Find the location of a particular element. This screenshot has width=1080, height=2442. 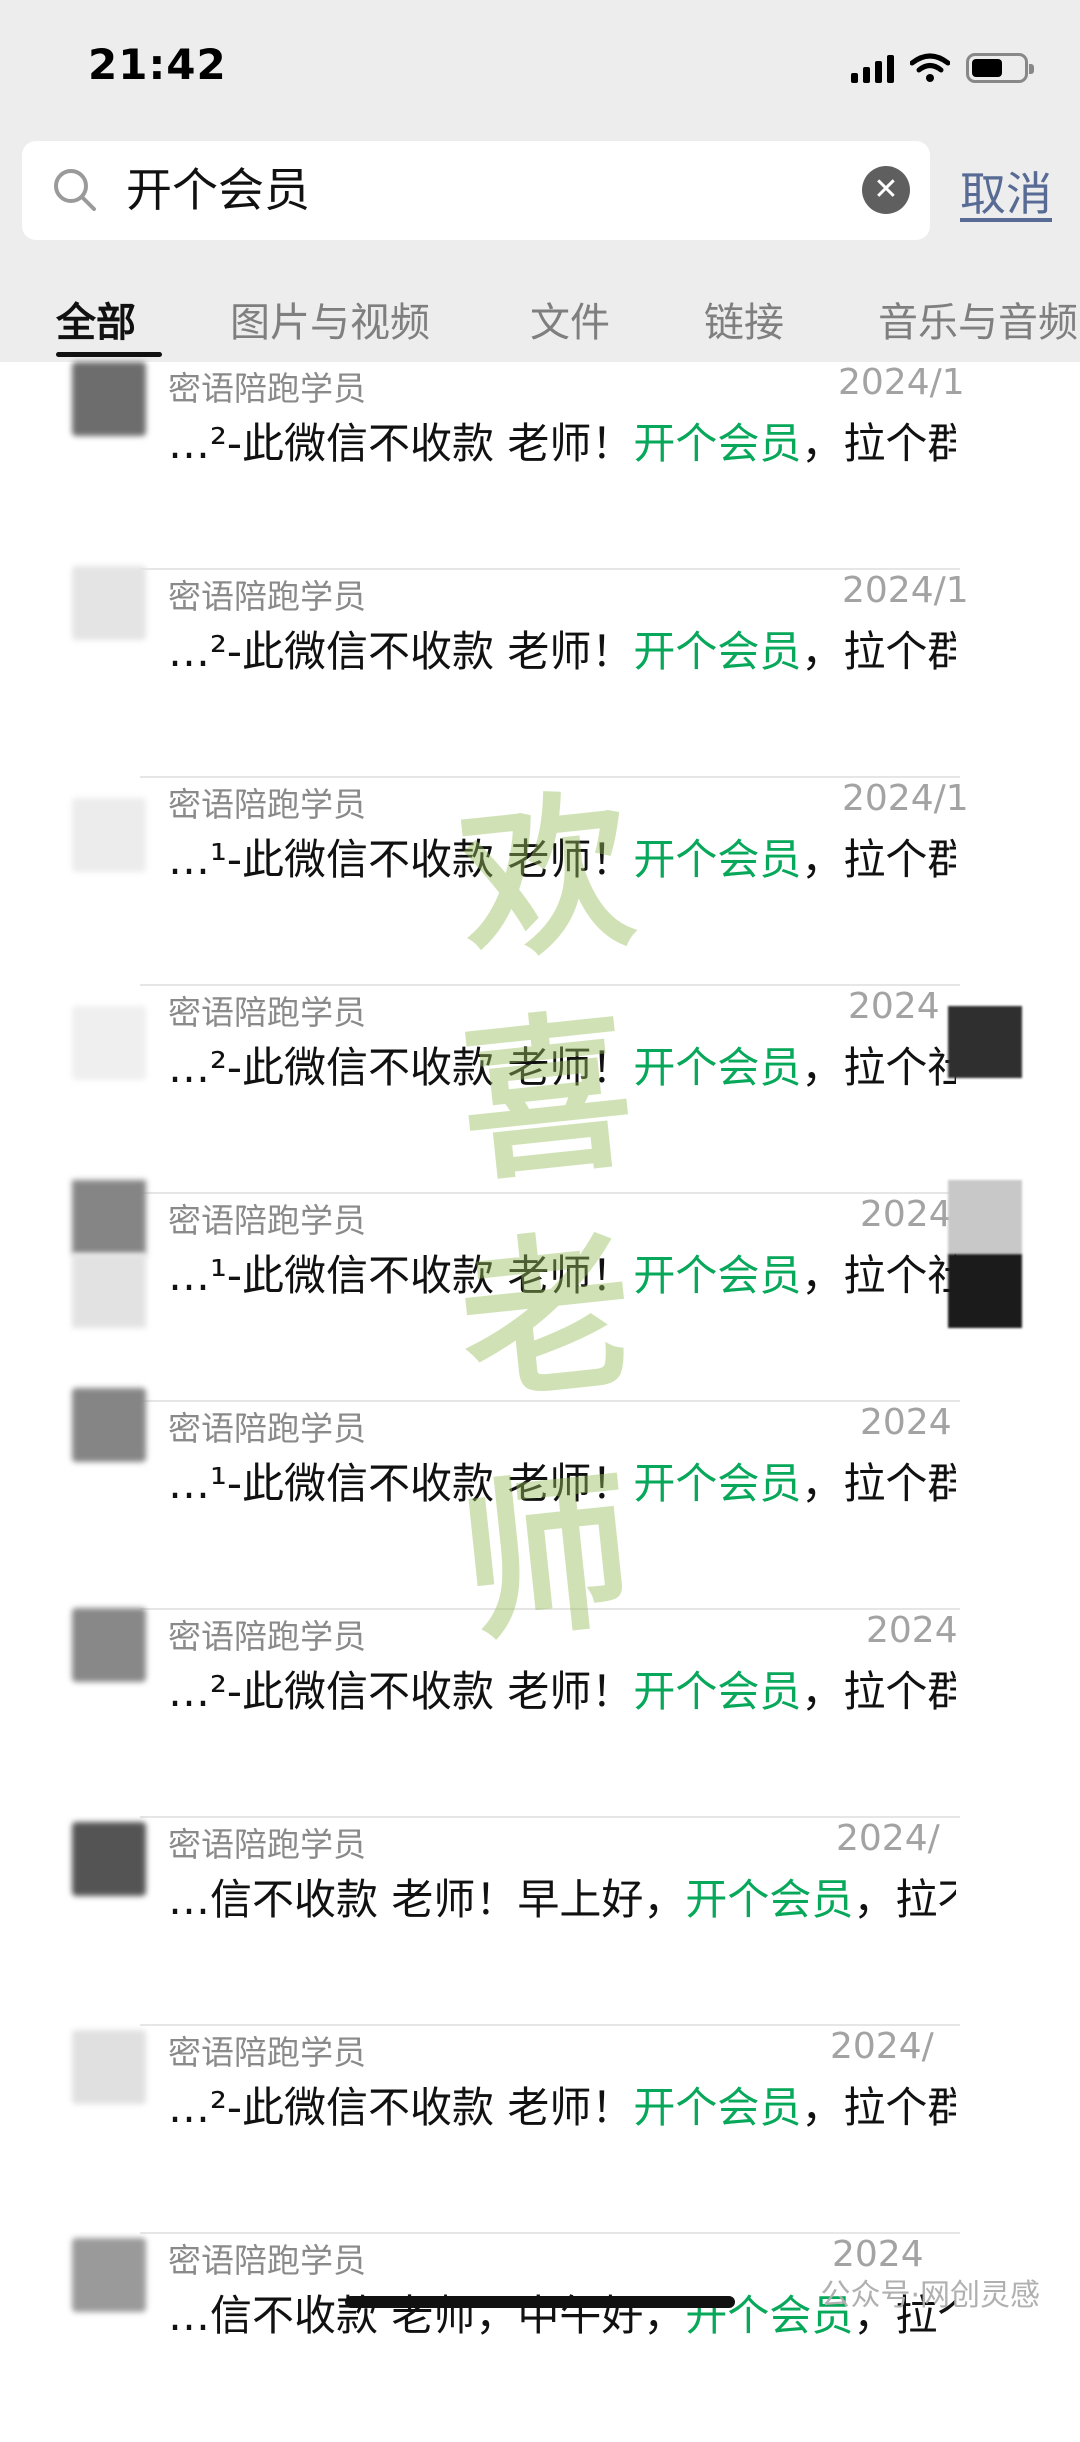

result-row: 密语陪跑学员 2024 …信不收款 老师，中午好，开个会员，拉个群 is located at coordinates (540, 2338).